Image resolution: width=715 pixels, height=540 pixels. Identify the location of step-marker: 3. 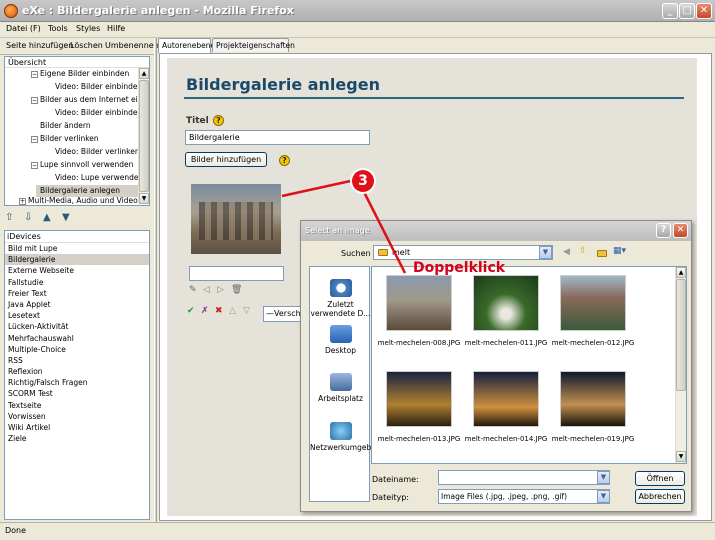
(363, 181).